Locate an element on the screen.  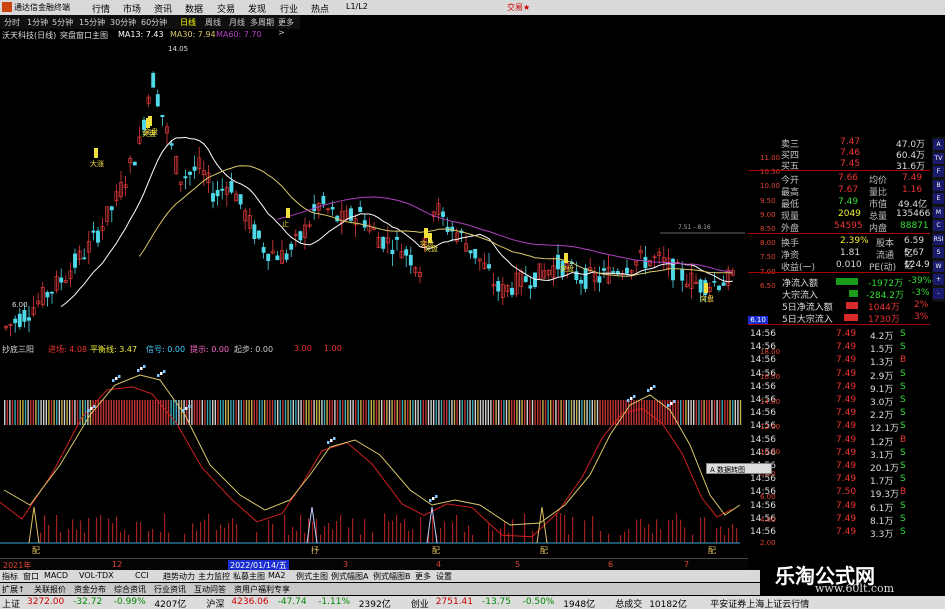
indicator-tab: 例式主图 is located at coordinates (312, 576).